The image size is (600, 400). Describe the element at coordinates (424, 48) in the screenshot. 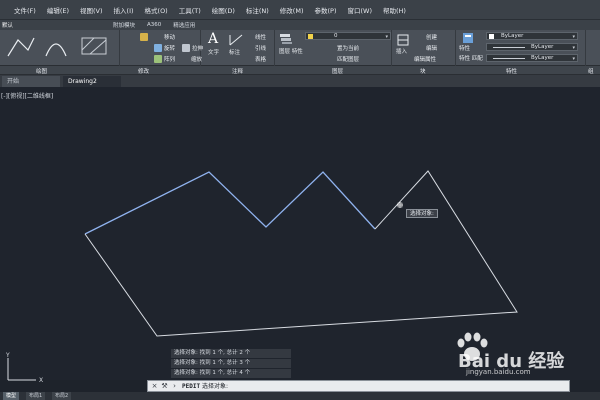

I see `block-panel: 插入 创建 编辑 编辑属性` at that location.